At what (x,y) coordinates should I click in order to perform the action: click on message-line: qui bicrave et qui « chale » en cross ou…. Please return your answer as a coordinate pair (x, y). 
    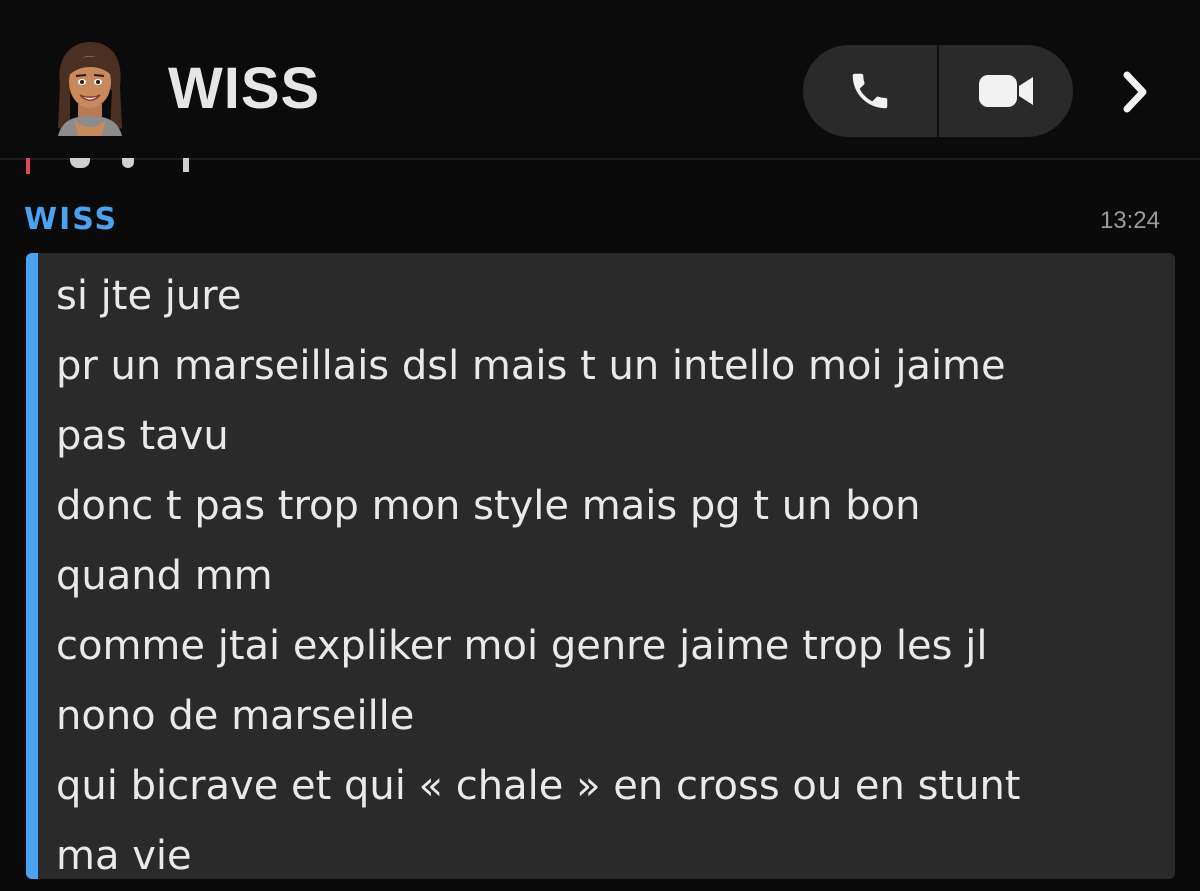
    Looking at the image, I should click on (538, 786).